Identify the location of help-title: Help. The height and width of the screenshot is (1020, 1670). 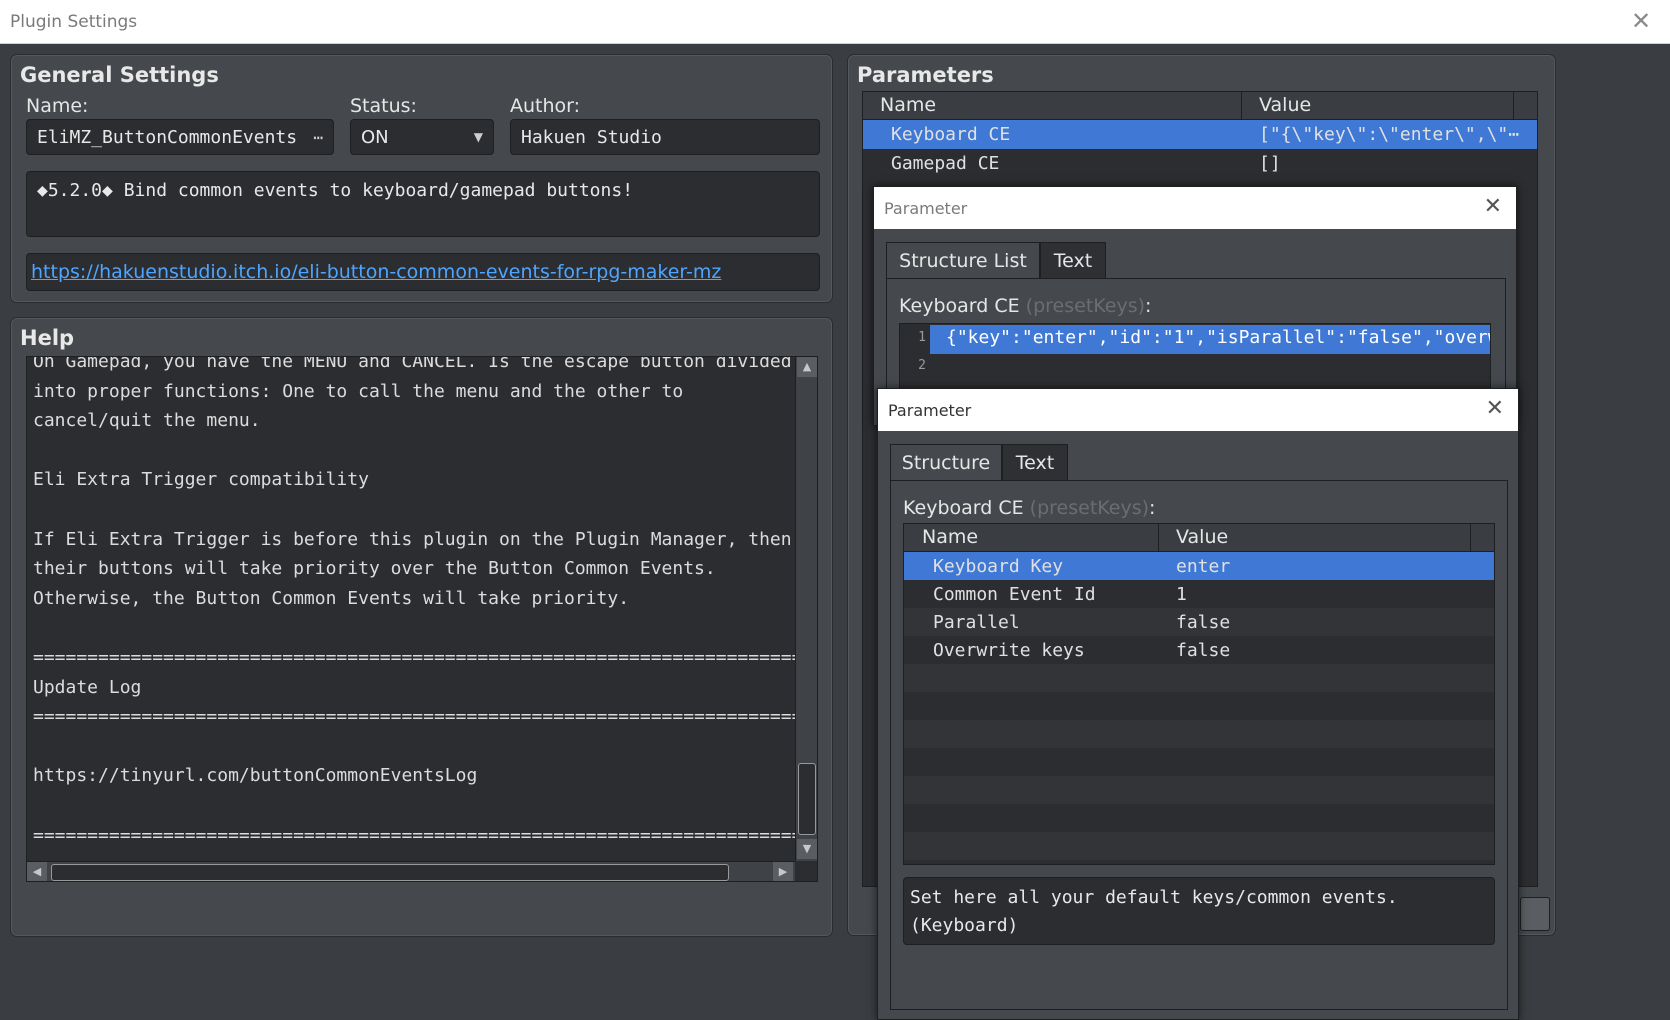
(47, 338).